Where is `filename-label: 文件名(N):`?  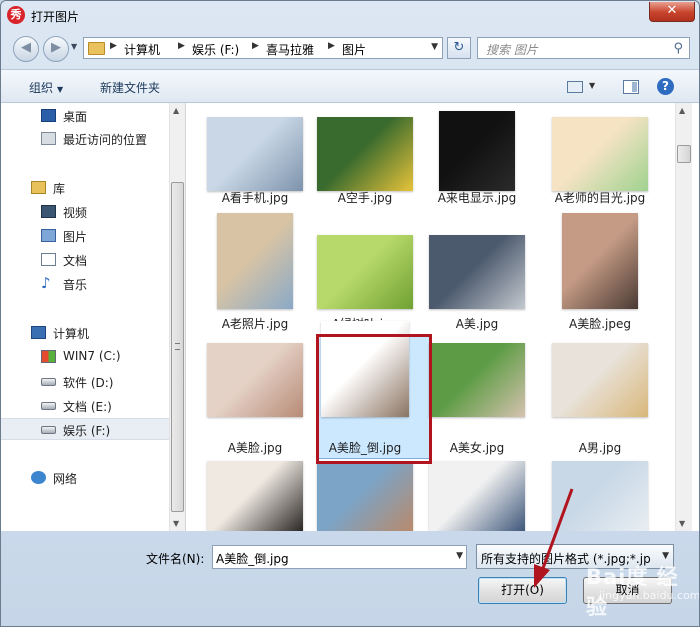
filename-label: 文件名(N): is located at coordinates (175, 559).